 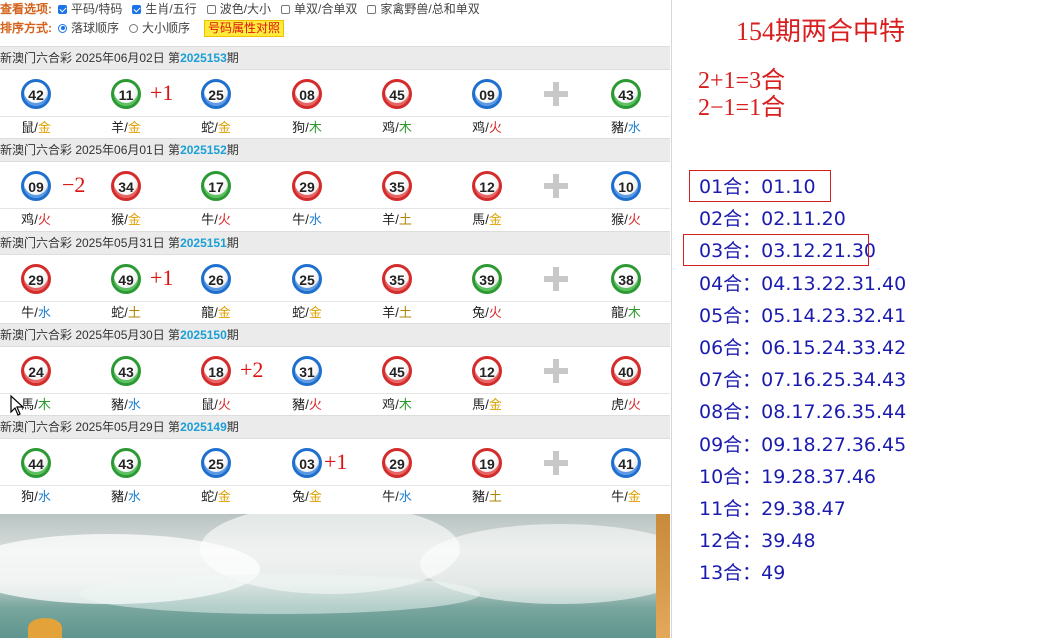 What do you see at coordinates (203, 242) in the screenshot?
I see `draw-header-issue: 2025151` at bounding box center [203, 242].